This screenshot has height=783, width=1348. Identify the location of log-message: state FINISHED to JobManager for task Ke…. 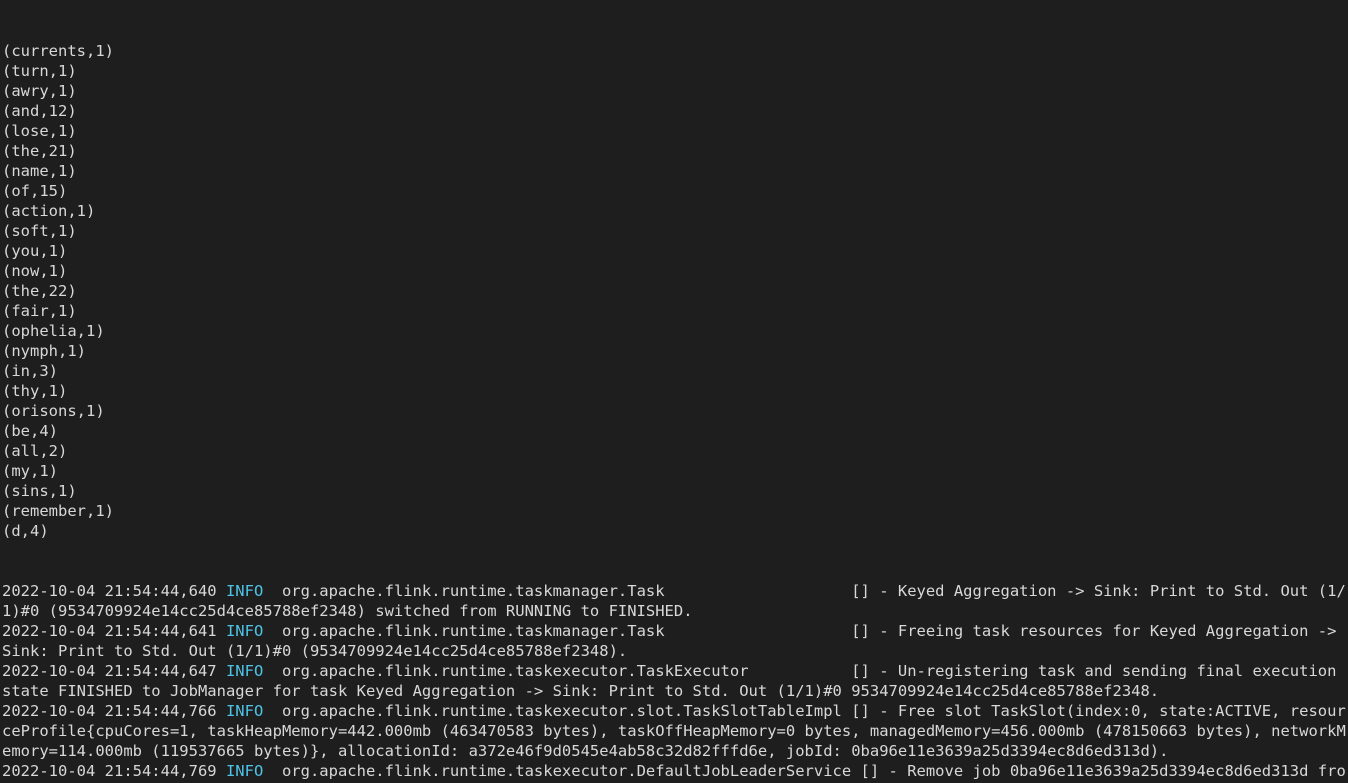
(581, 691).